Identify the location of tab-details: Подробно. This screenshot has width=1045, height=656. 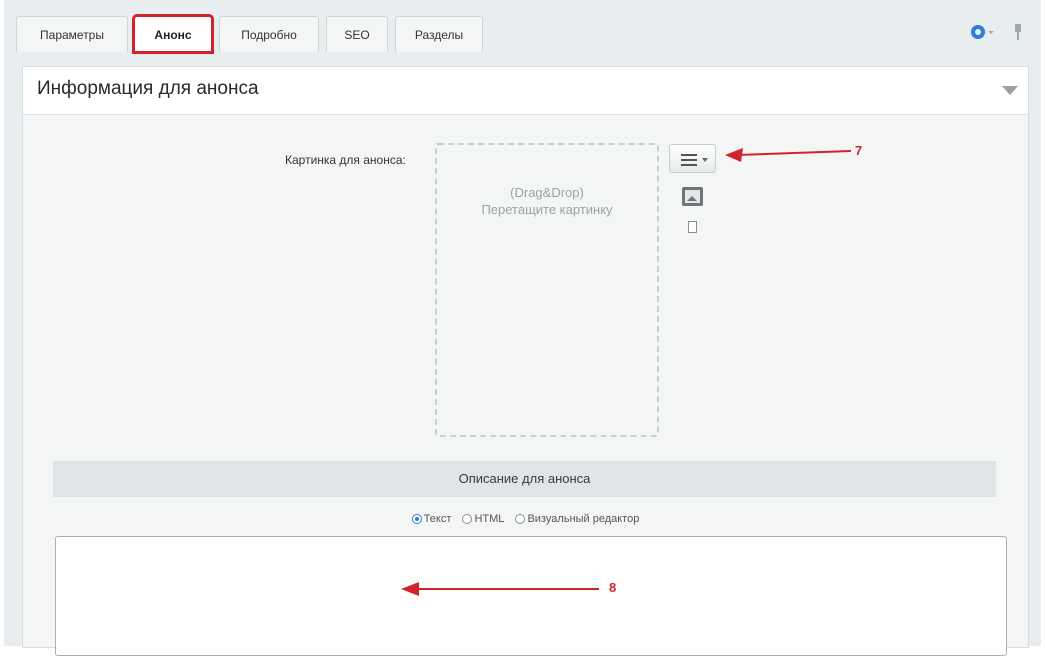
(269, 34).